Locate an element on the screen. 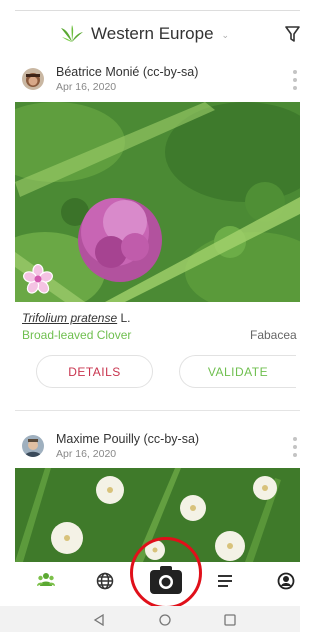 Image resolution: width=320 pixels, height=632 pixels. filter-icon is located at coordinates (292, 36).